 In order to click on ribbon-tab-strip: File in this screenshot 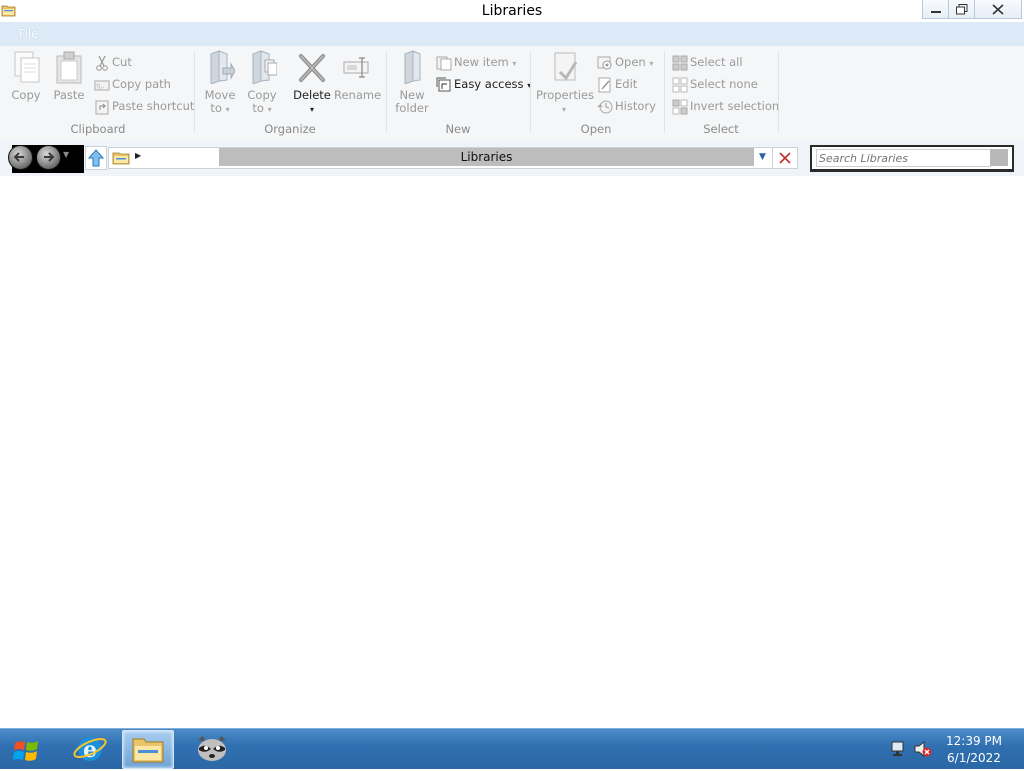, I will do `click(512, 34)`.